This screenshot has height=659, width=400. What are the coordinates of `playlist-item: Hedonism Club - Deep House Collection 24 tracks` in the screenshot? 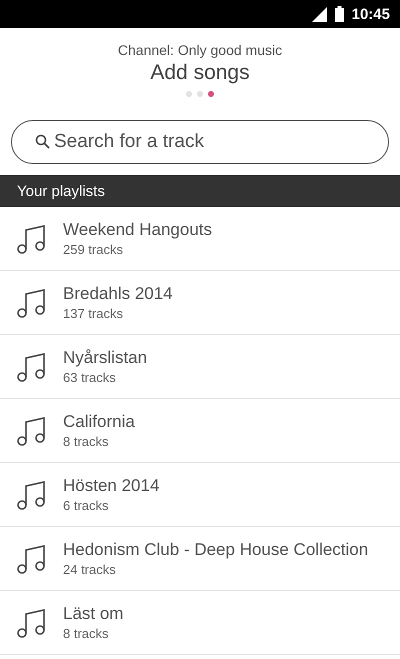 It's located at (200, 559).